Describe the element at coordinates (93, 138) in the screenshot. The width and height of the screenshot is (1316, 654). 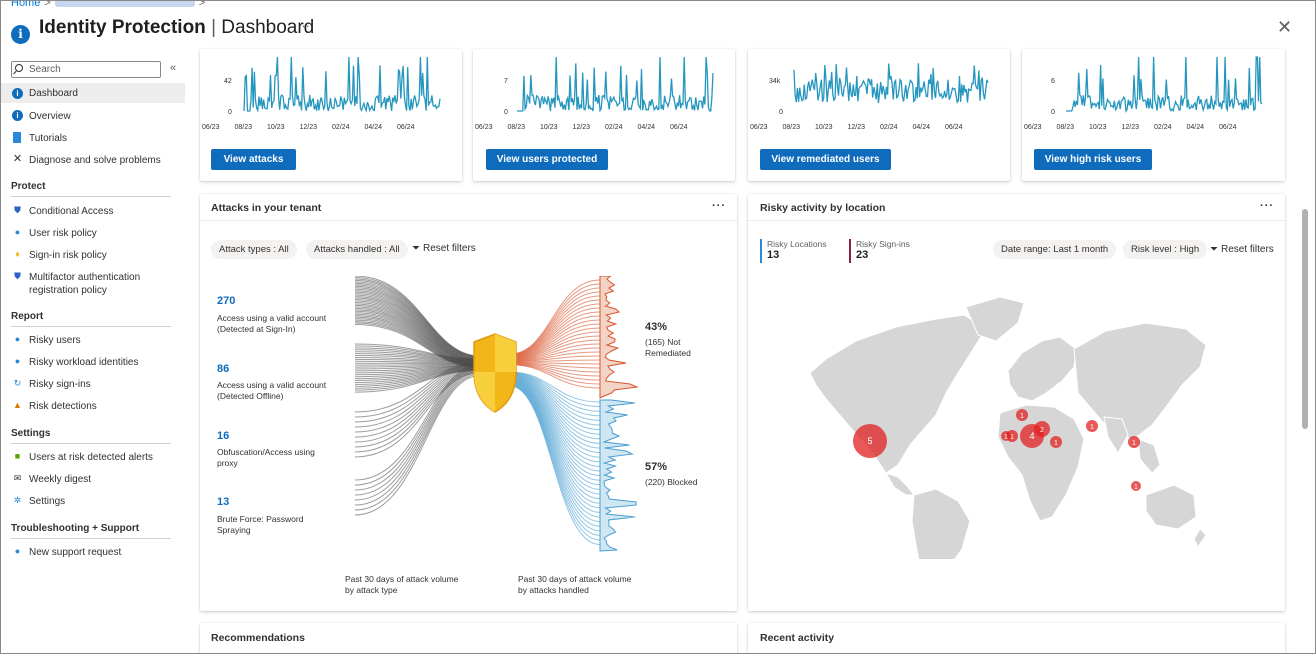
I see `sidebar-item-tutorials: Tutorials` at that location.